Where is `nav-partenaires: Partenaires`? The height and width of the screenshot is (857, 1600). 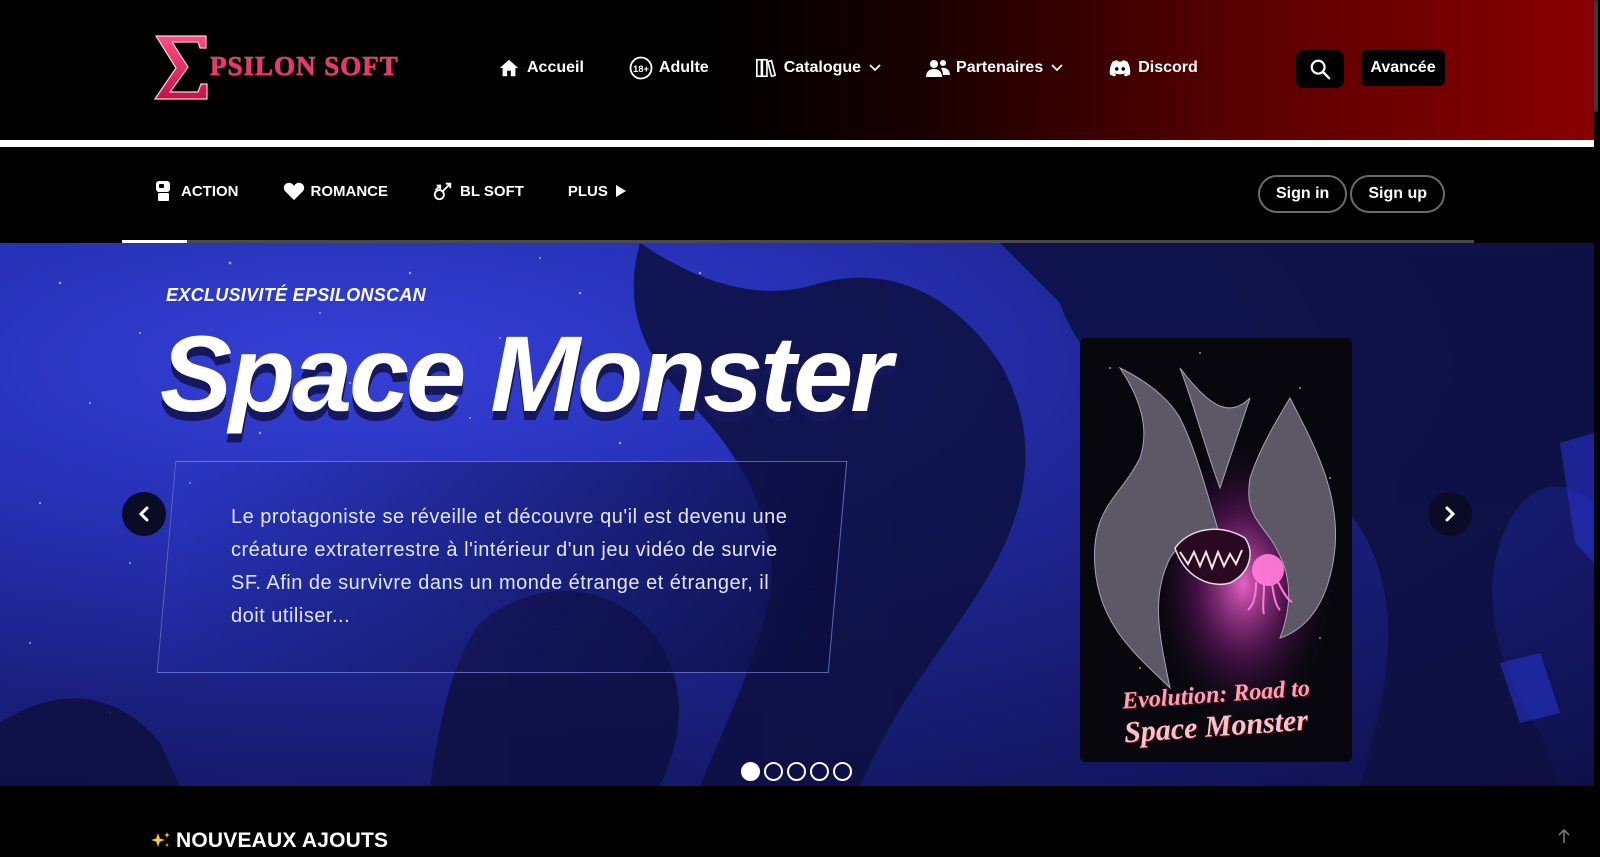 nav-partenaires: Partenaires is located at coordinates (994, 68).